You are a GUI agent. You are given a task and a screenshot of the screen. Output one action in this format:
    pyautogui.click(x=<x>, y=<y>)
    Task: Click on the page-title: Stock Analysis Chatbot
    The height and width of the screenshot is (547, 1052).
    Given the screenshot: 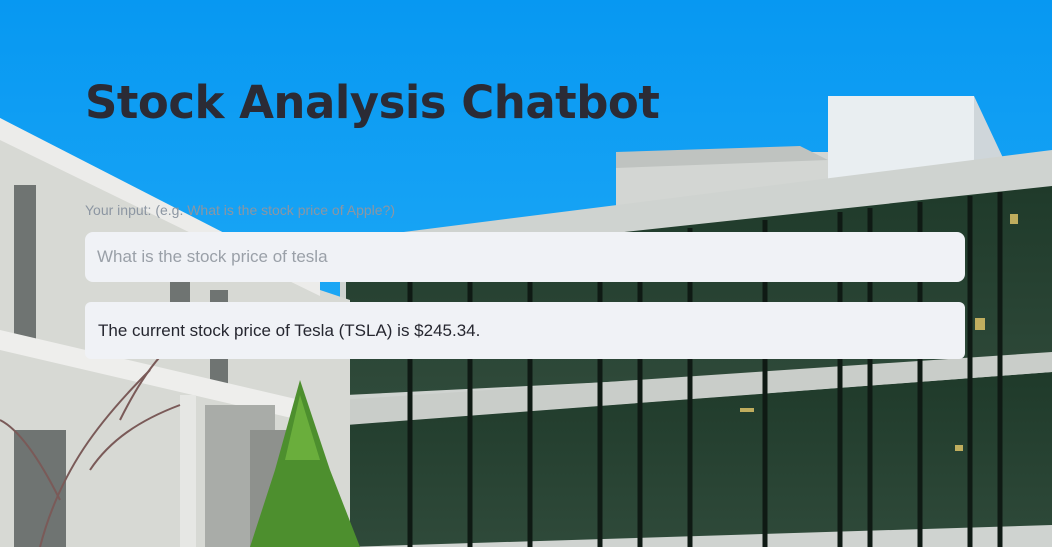 What is the action you would take?
    pyautogui.click(x=372, y=102)
    